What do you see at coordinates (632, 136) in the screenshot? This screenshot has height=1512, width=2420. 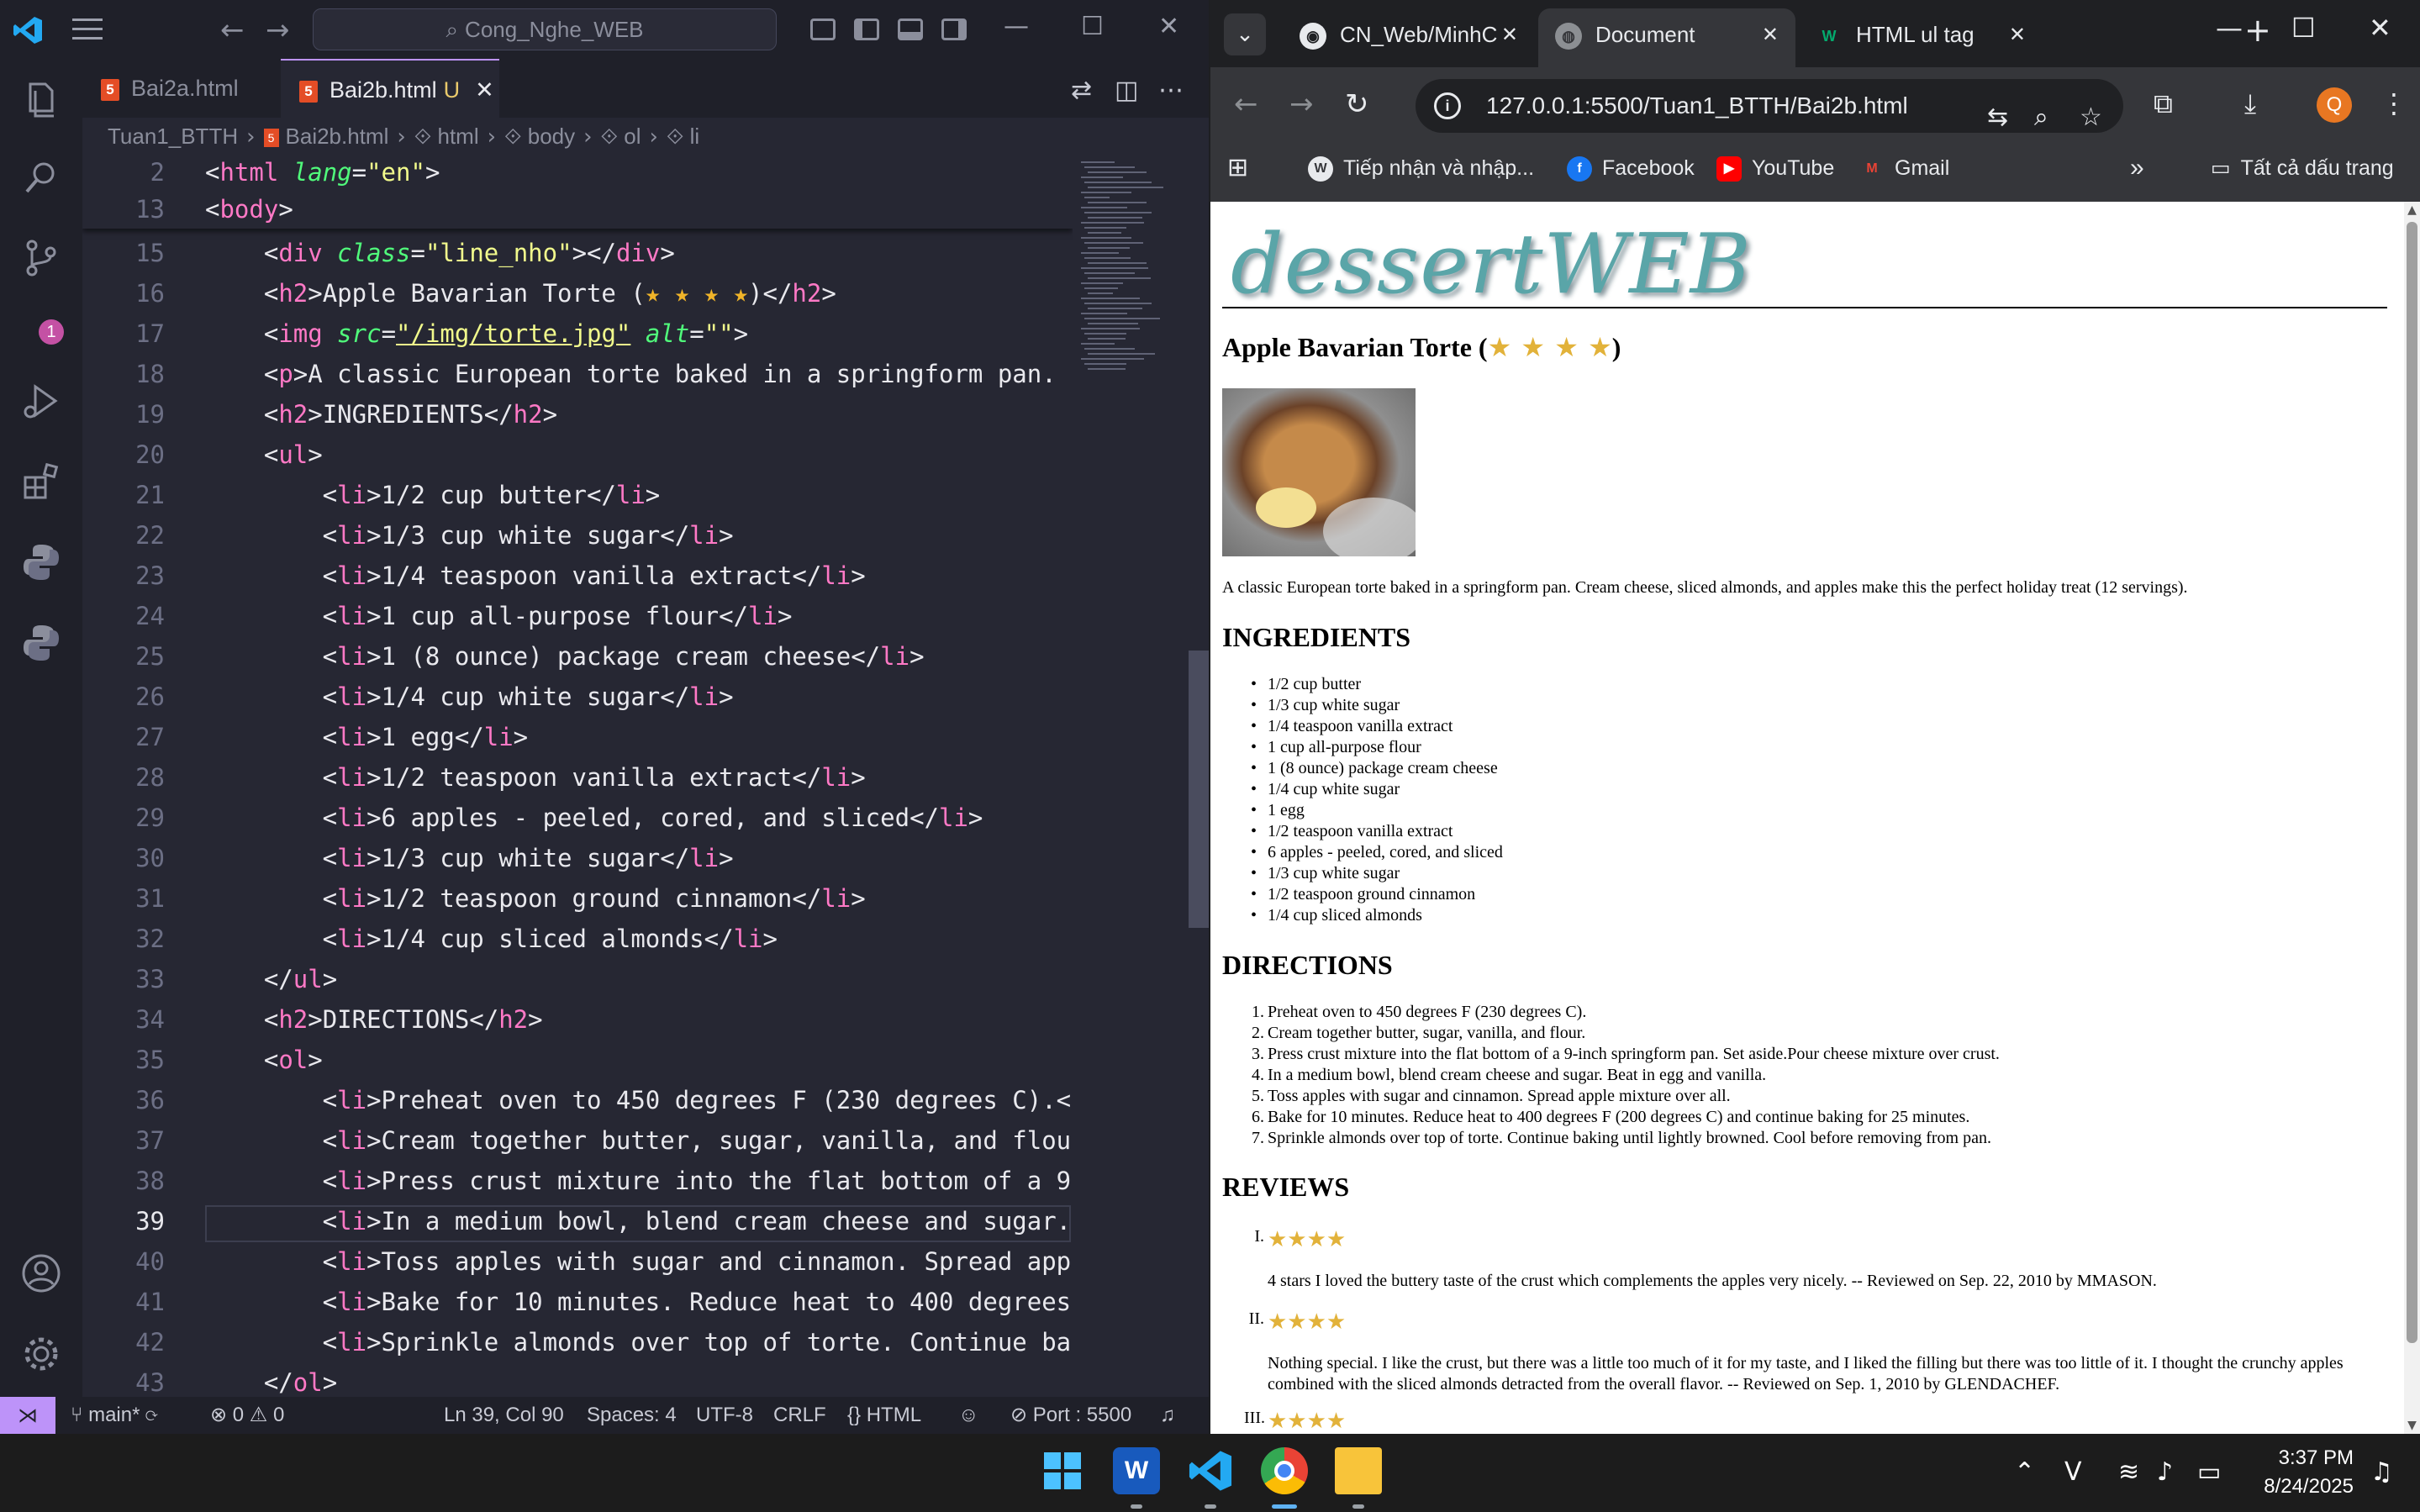 I see `breadcrumb-ol: ol` at bounding box center [632, 136].